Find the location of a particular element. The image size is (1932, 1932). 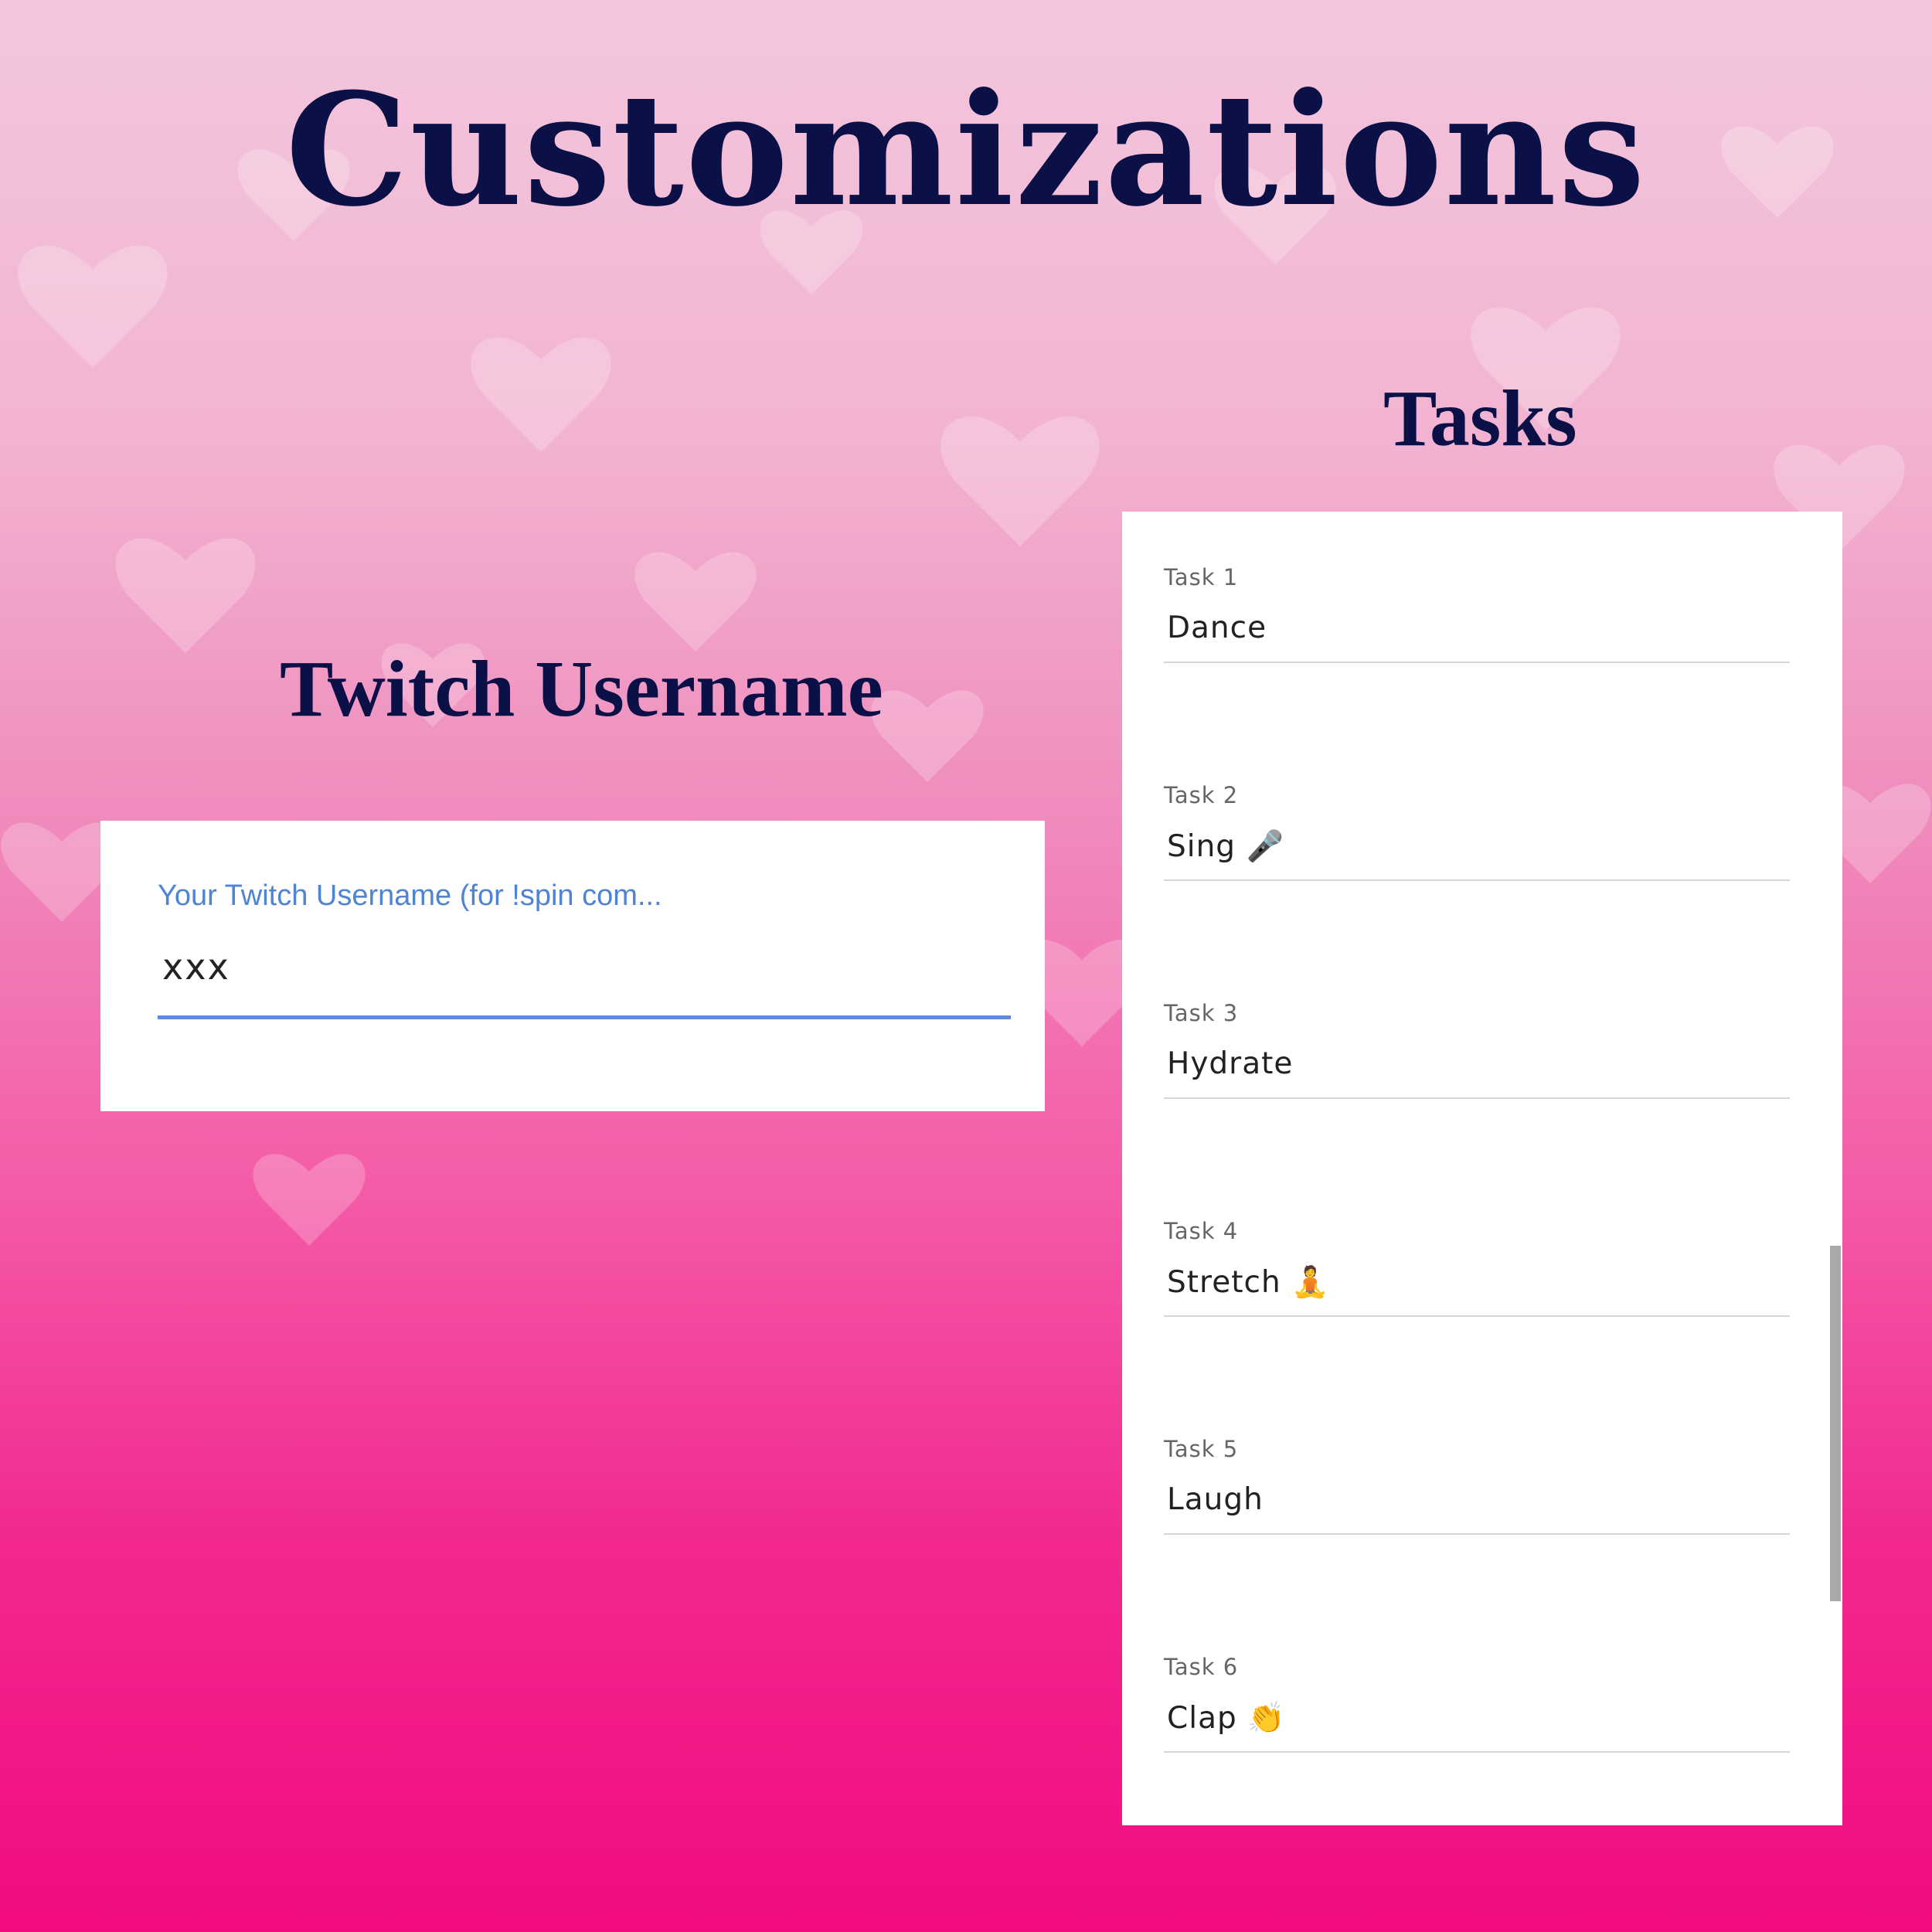

page-title: Customizations is located at coordinates (966, 151).